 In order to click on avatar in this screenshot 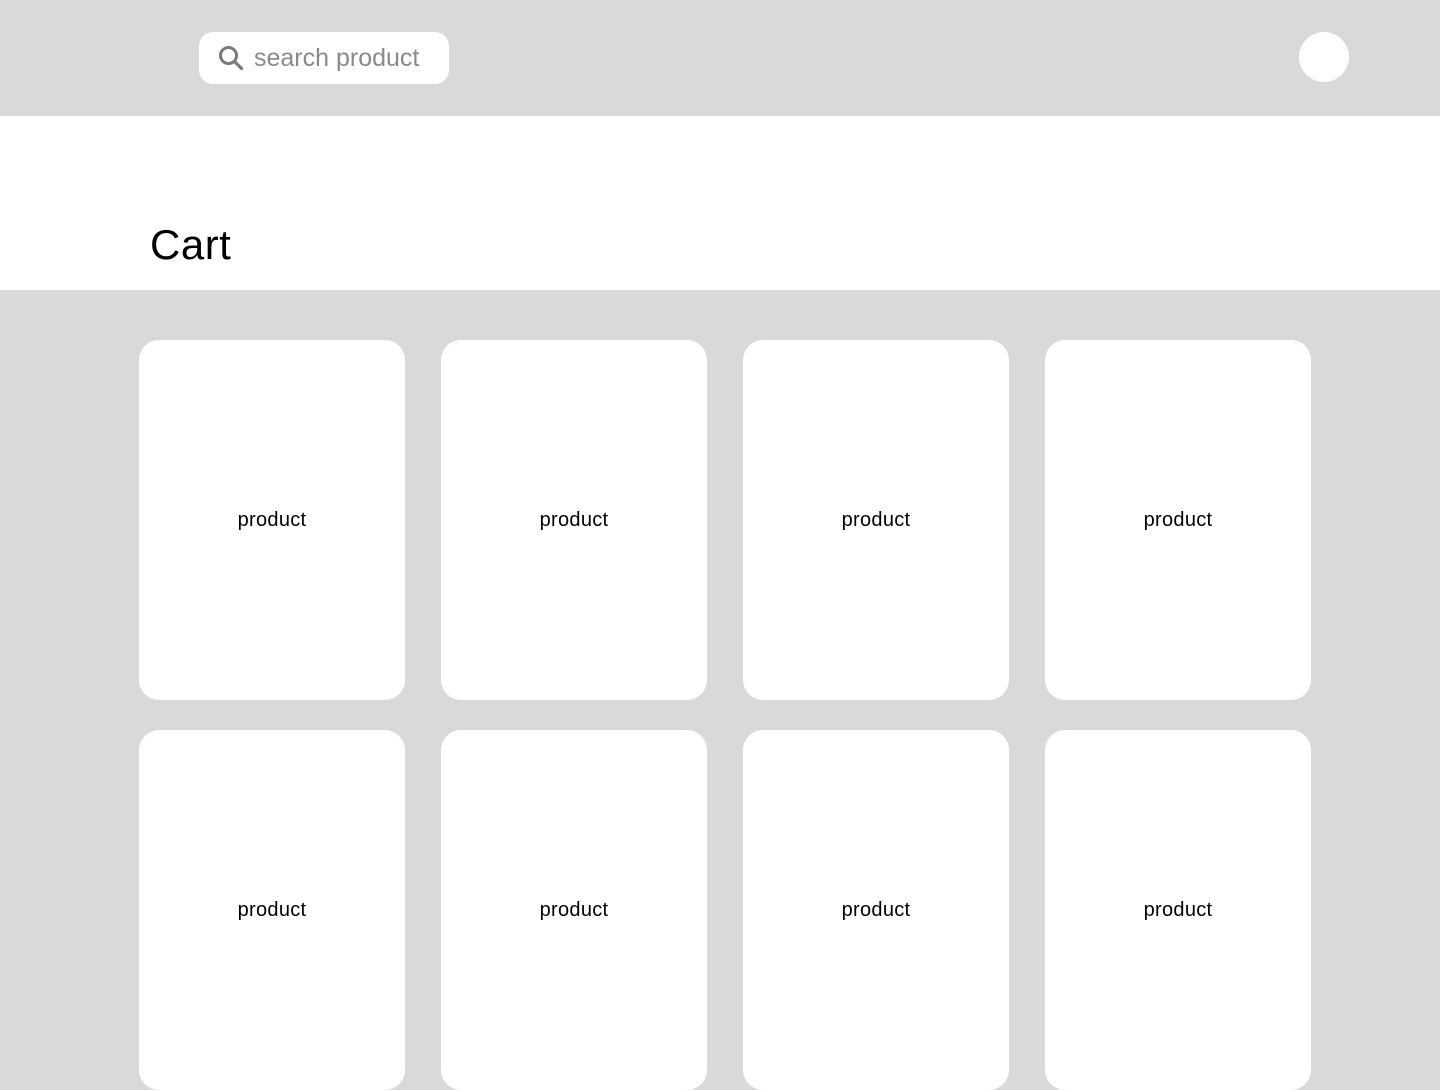, I will do `click(1324, 57)`.